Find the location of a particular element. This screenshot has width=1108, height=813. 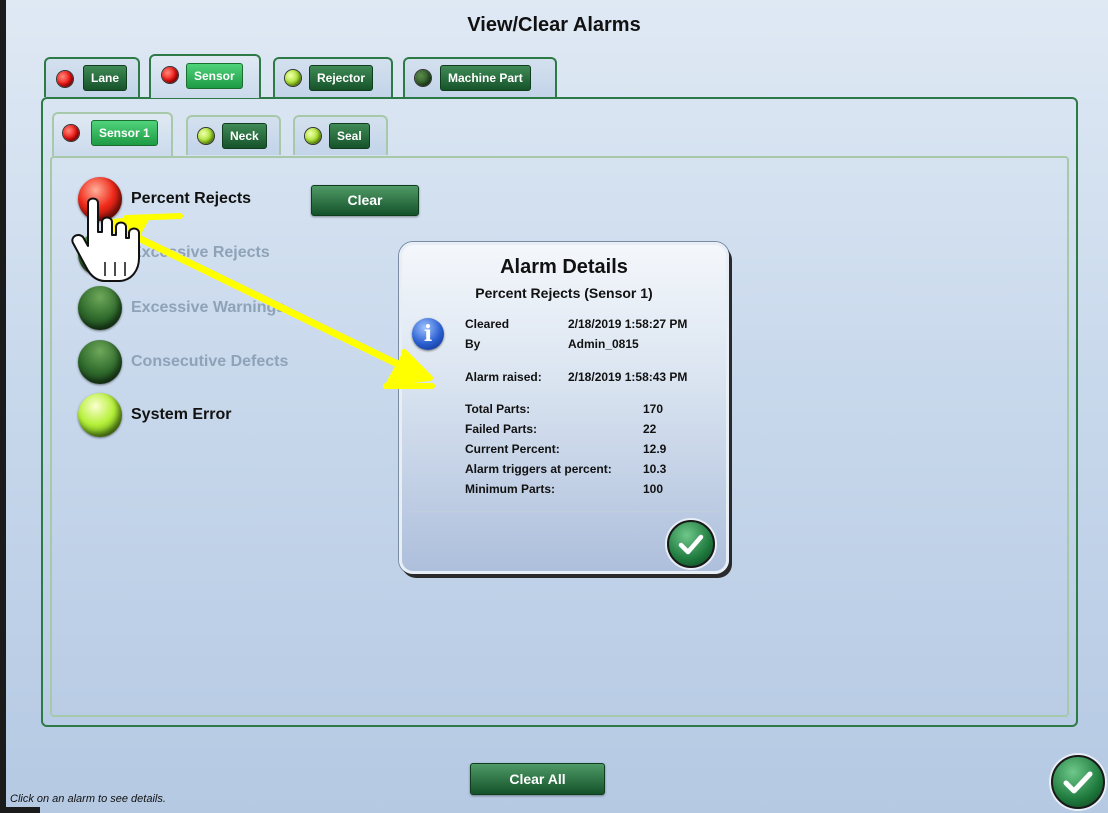

window-ok-button is located at coordinates (1078, 782).